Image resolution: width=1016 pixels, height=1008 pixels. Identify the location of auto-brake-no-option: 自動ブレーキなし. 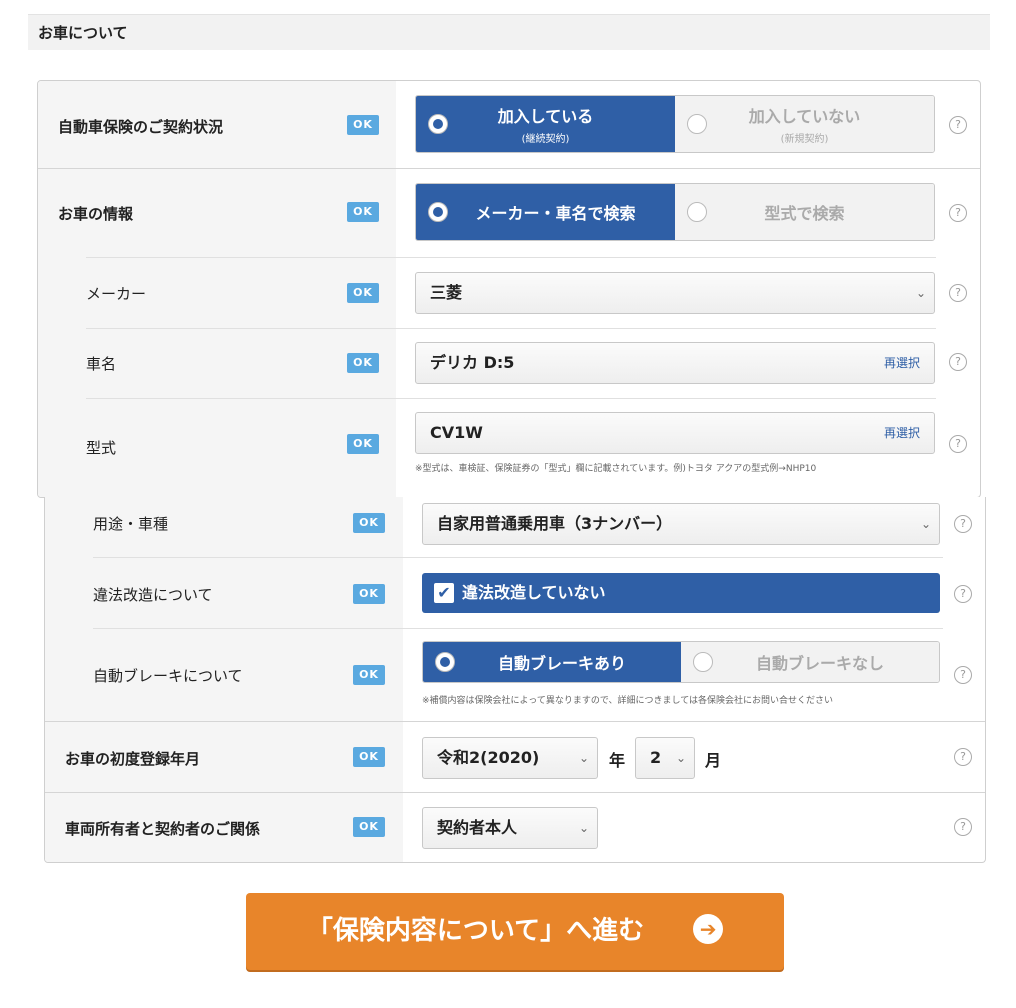
(810, 662).